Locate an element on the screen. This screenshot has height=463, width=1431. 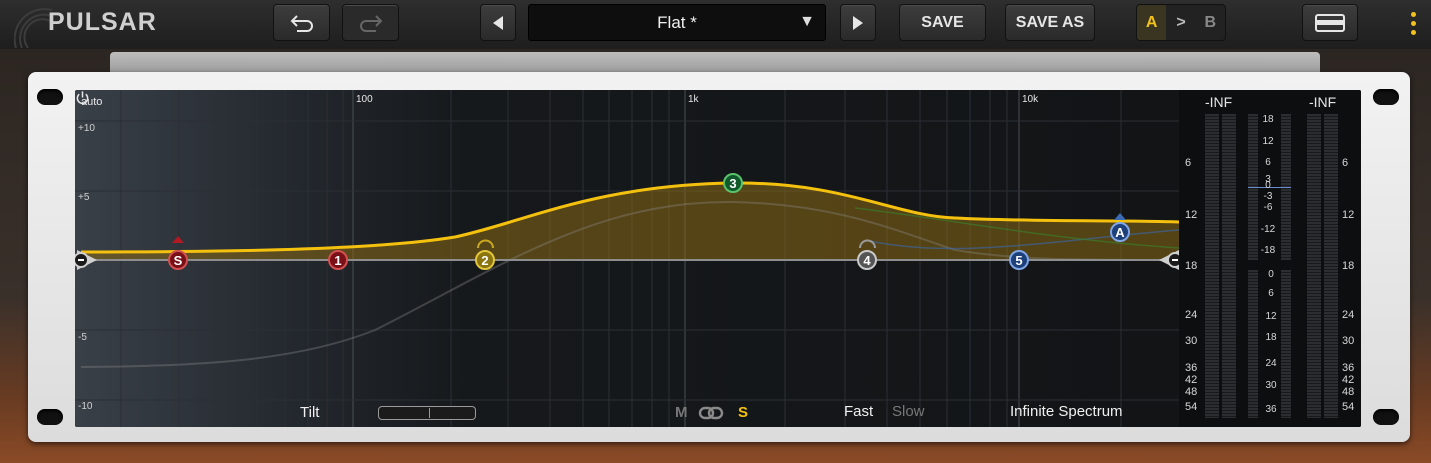
curve-fill is located at coordinates (630, 221).